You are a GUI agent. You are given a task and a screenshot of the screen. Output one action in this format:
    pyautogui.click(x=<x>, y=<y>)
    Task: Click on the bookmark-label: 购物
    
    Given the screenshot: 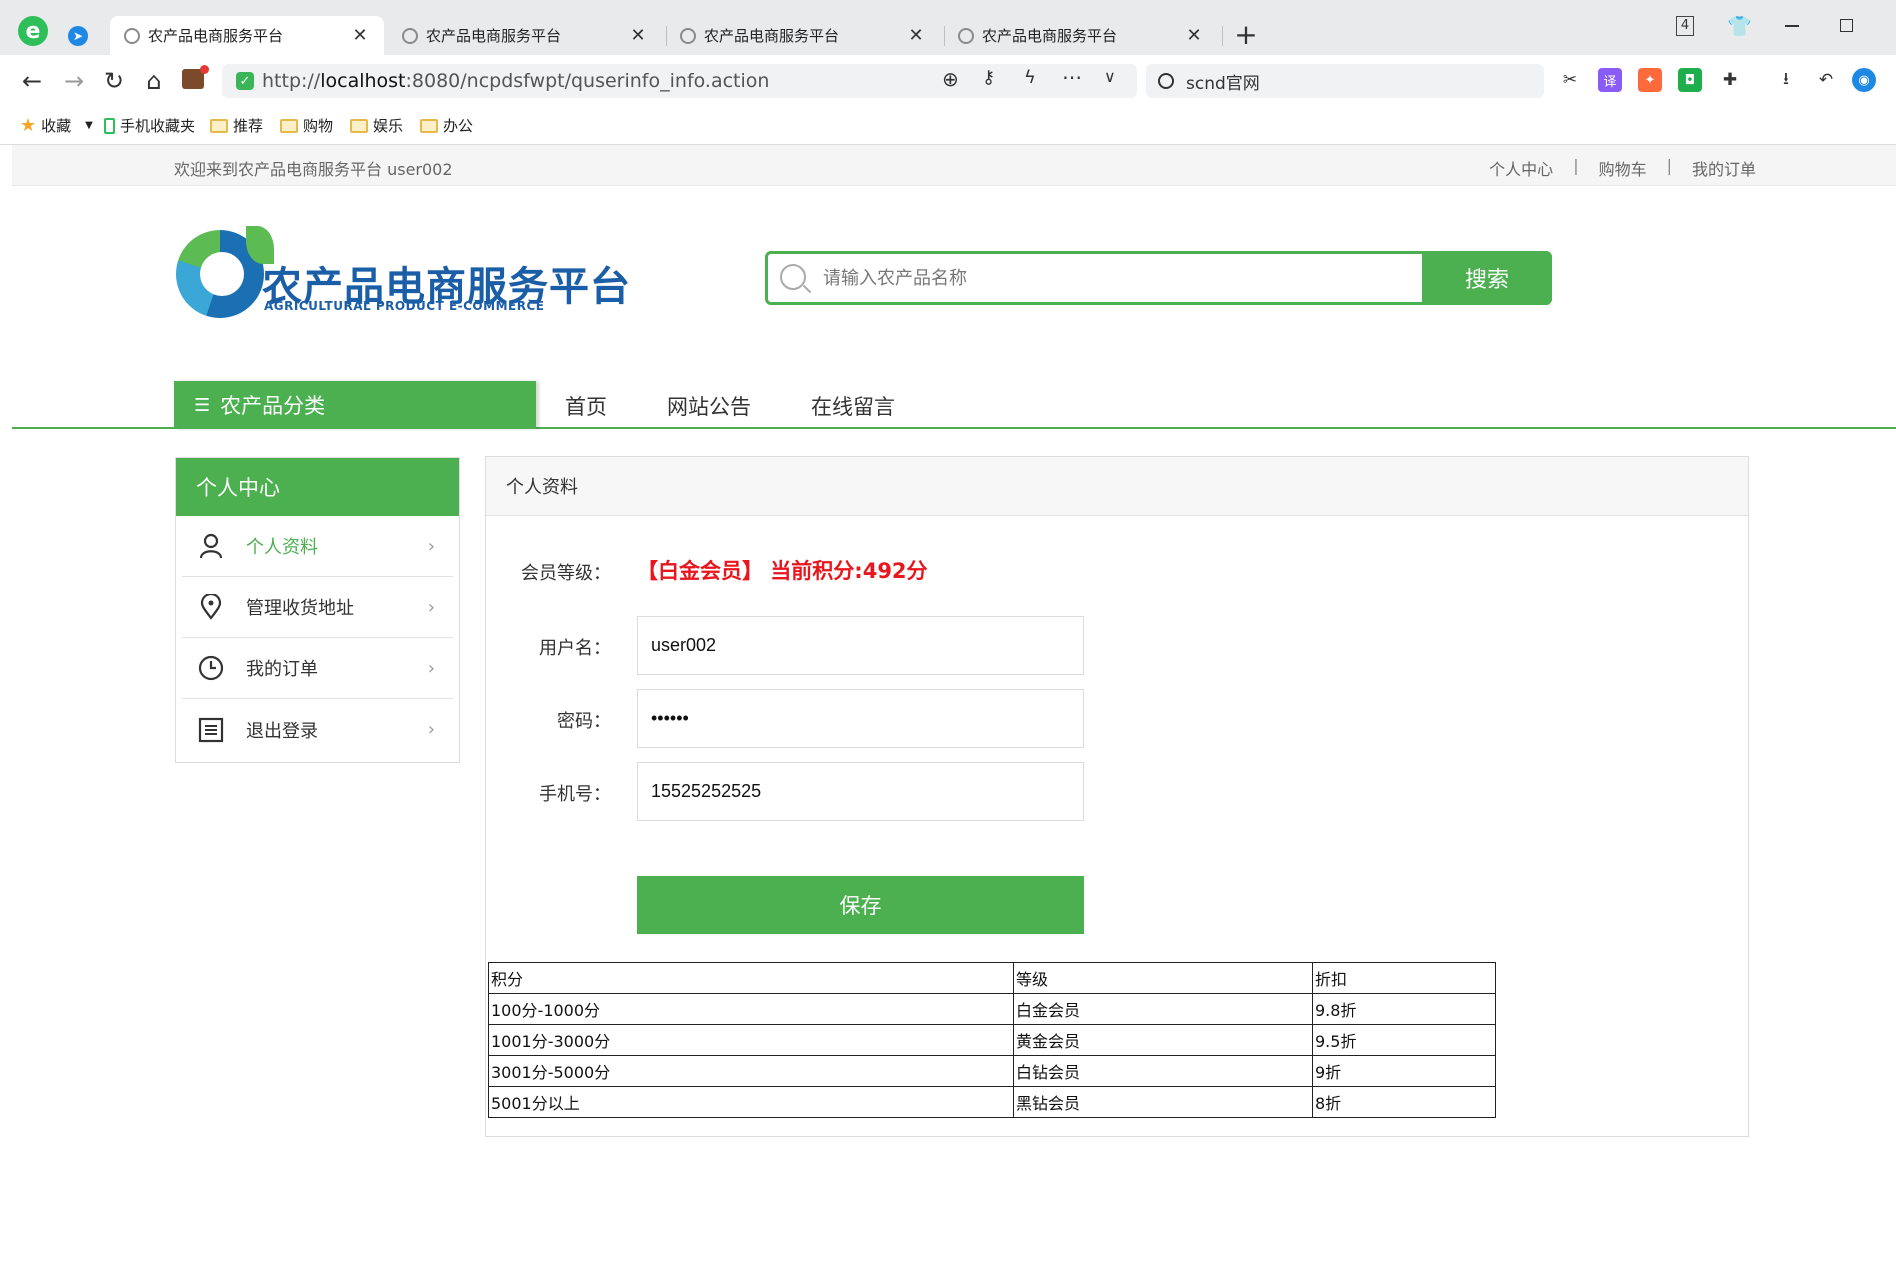 What is the action you would take?
    pyautogui.click(x=318, y=126)
    